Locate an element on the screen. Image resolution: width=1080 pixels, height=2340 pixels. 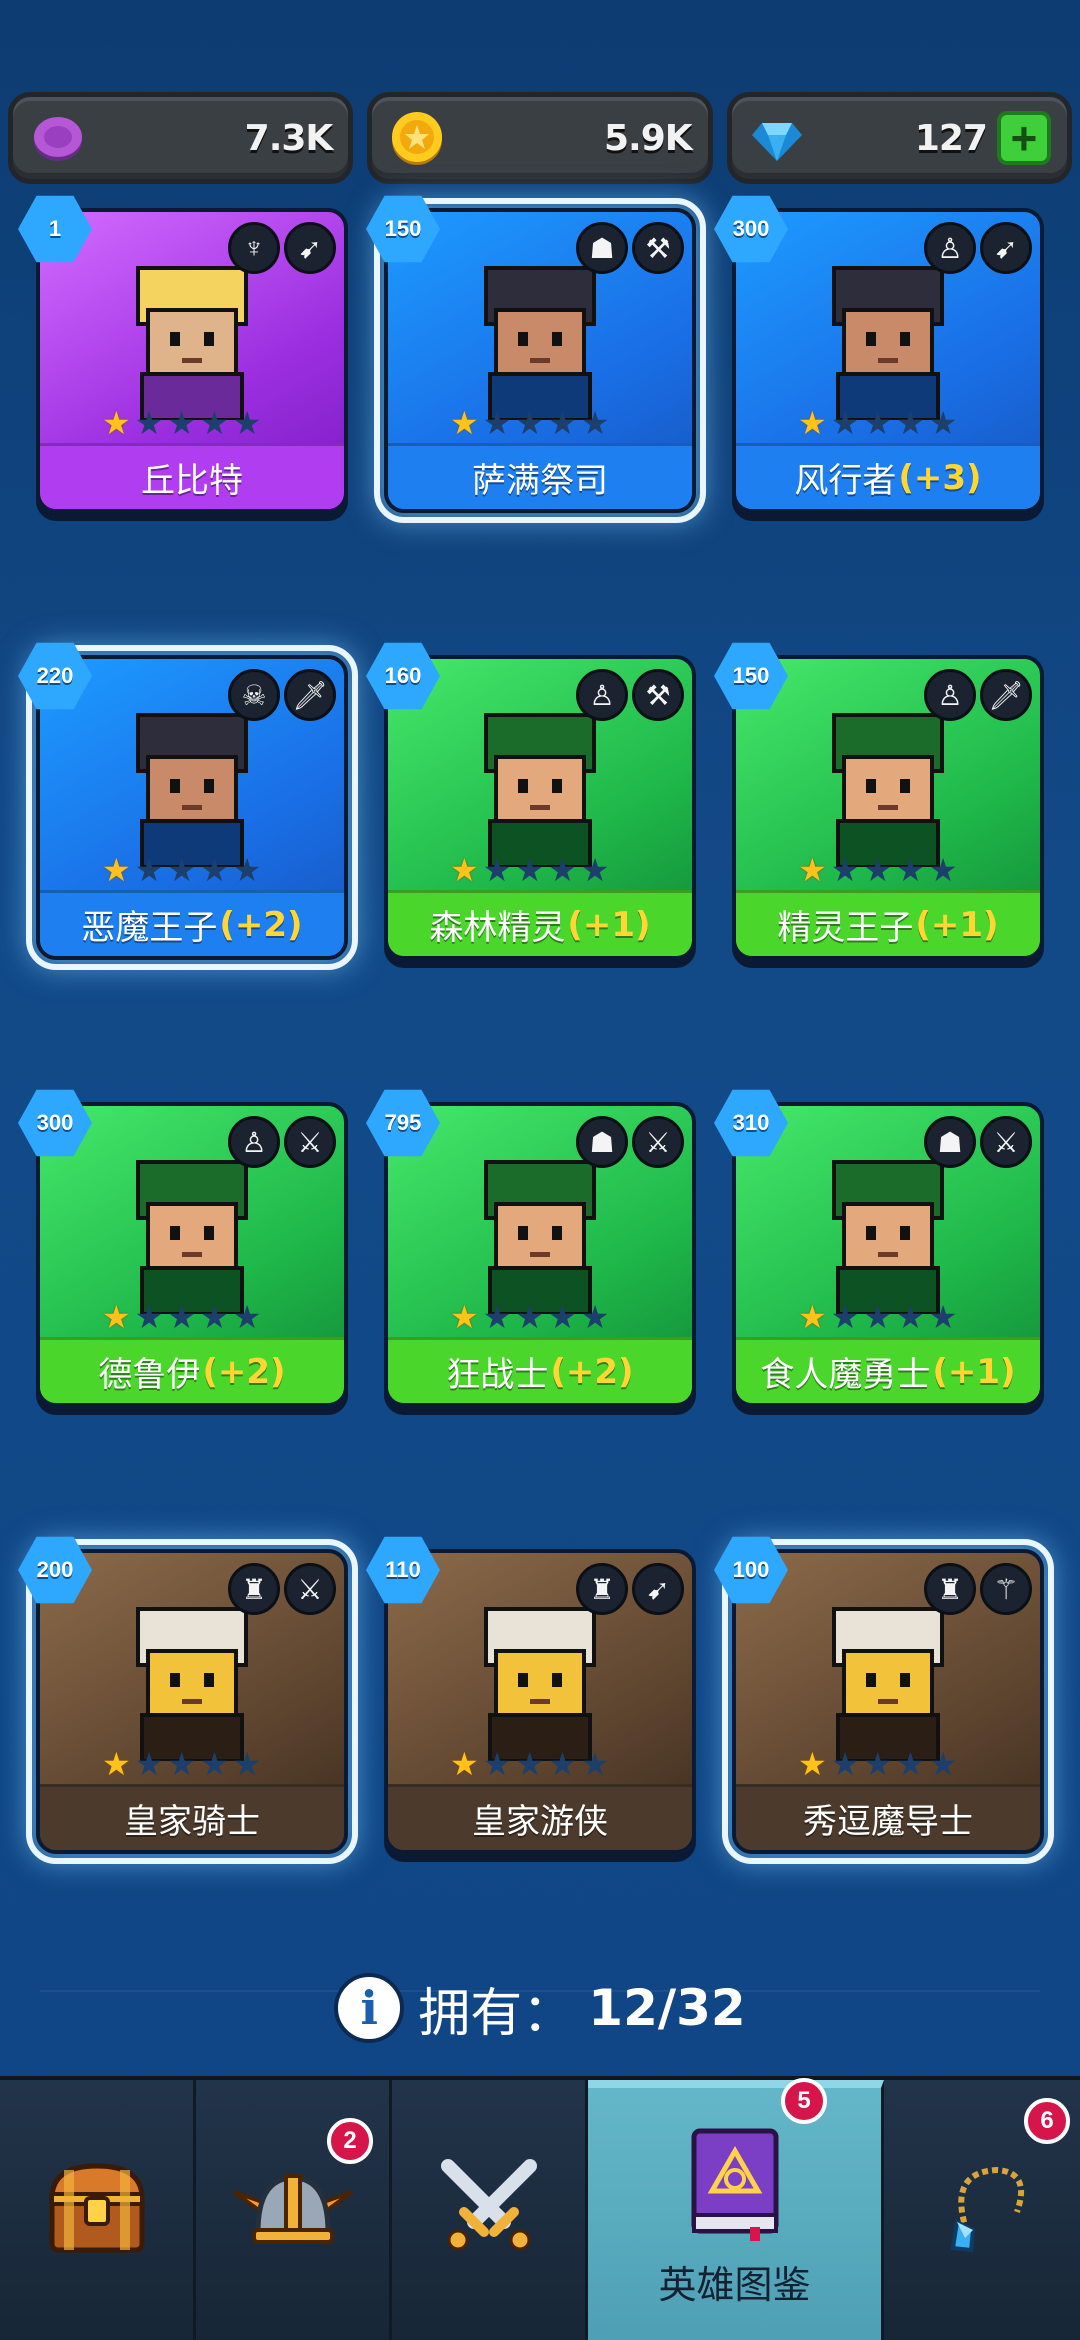
hero-name: 精灵王子 (+1) is located at coordinates (888, 923).